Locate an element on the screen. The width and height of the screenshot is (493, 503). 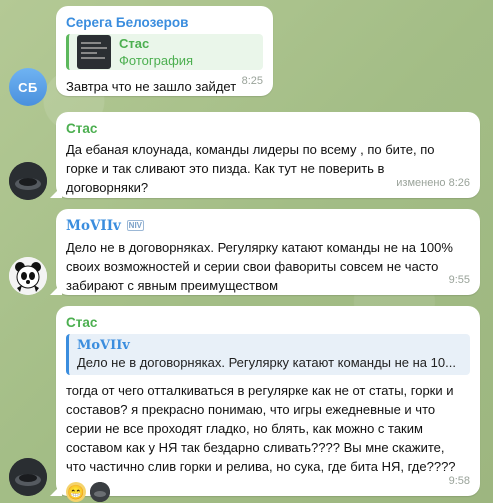
reply-preview: Стас Фотография is located at coordinates (164, 52).